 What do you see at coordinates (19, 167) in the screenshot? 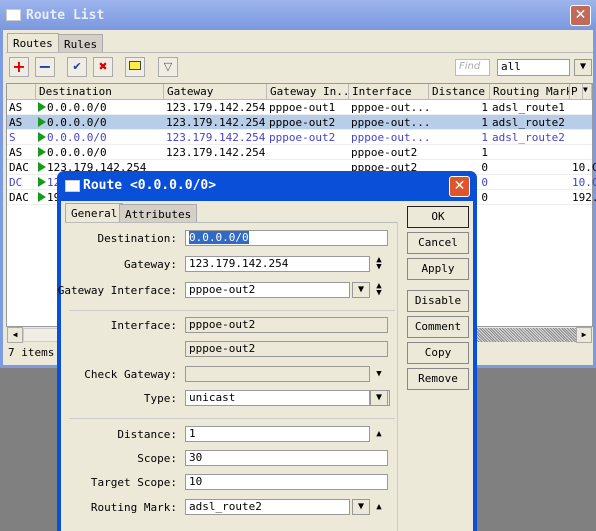
I see `cell-flags: DAC` at bounding box center [19, 167].